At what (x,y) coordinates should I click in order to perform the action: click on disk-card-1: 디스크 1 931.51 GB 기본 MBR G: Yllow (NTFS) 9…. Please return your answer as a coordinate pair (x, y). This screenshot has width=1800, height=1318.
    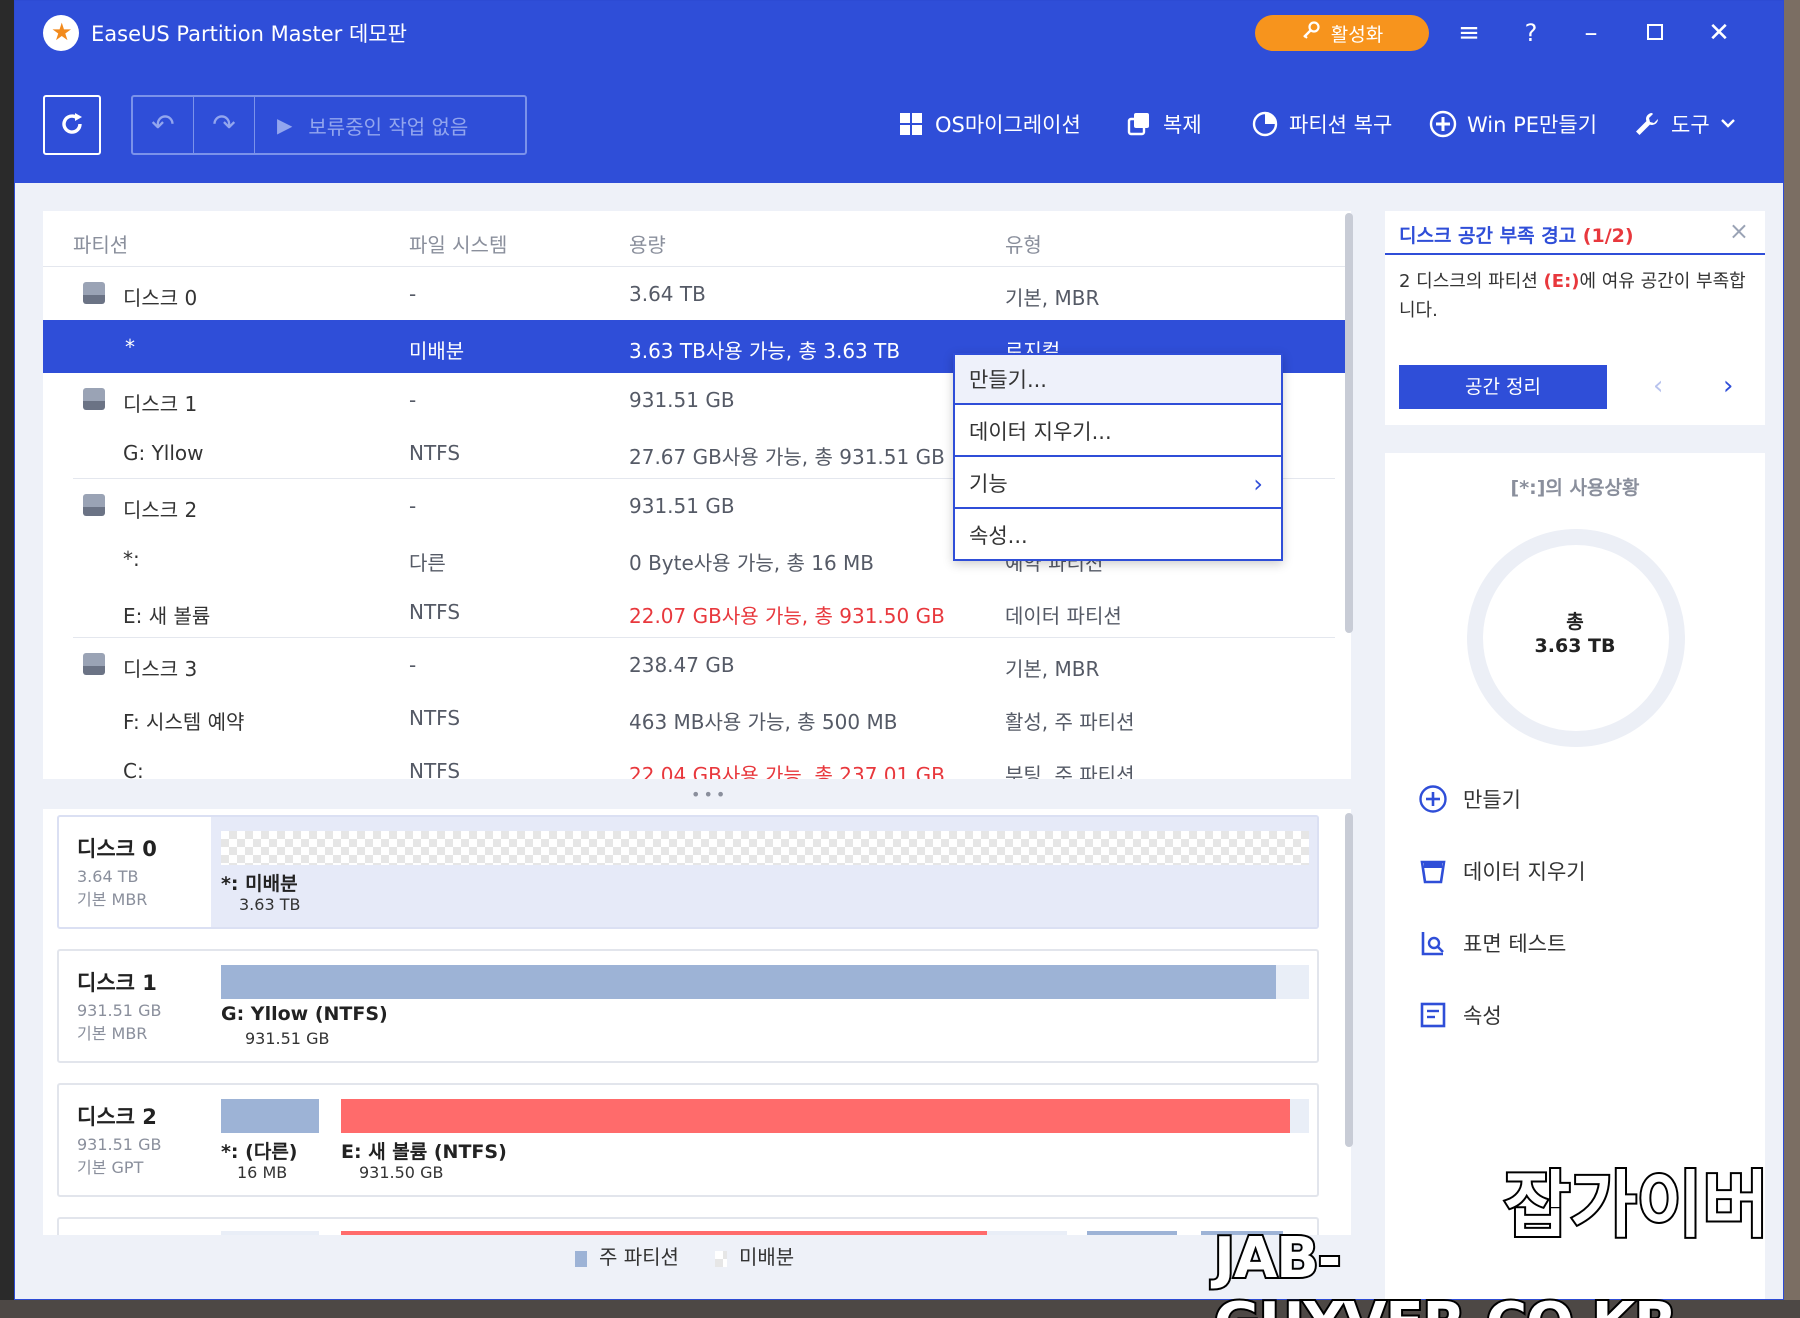
    Looking at the image, I should click on (688, 1006).